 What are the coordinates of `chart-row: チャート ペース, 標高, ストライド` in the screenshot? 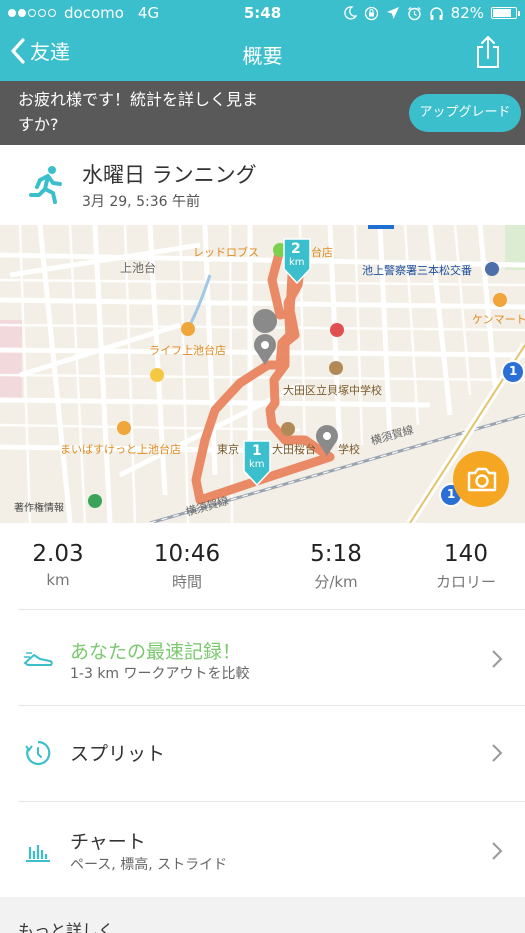 It's located at (262, 849).